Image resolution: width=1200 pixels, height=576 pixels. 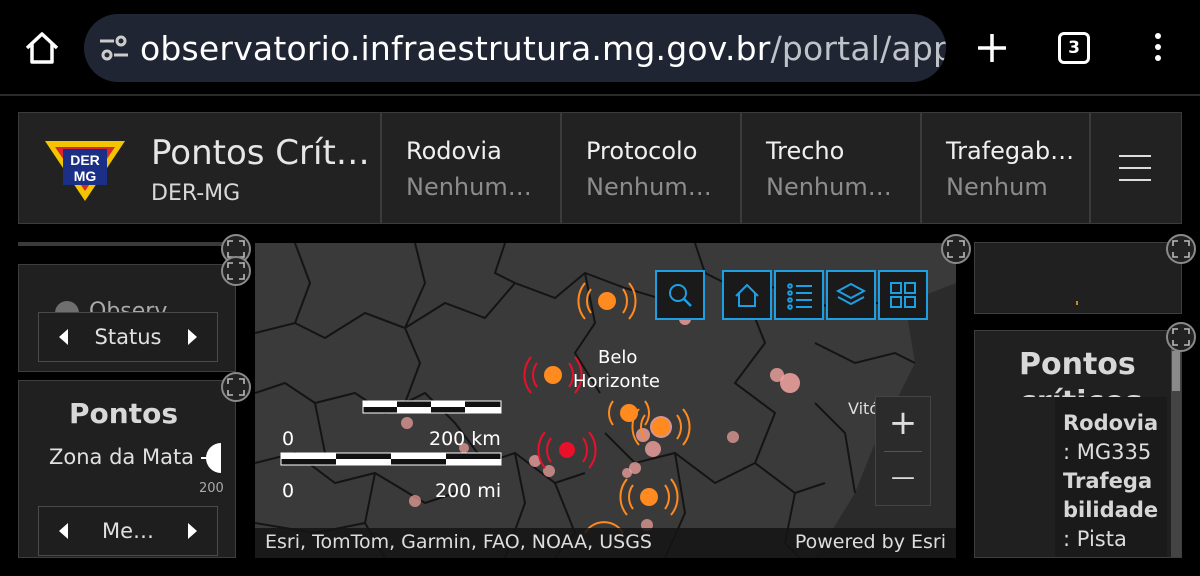 What do you see at coordinates (127, 244) in the screenshot?
I see `left-top-strip` at bounding box center [127, 244].